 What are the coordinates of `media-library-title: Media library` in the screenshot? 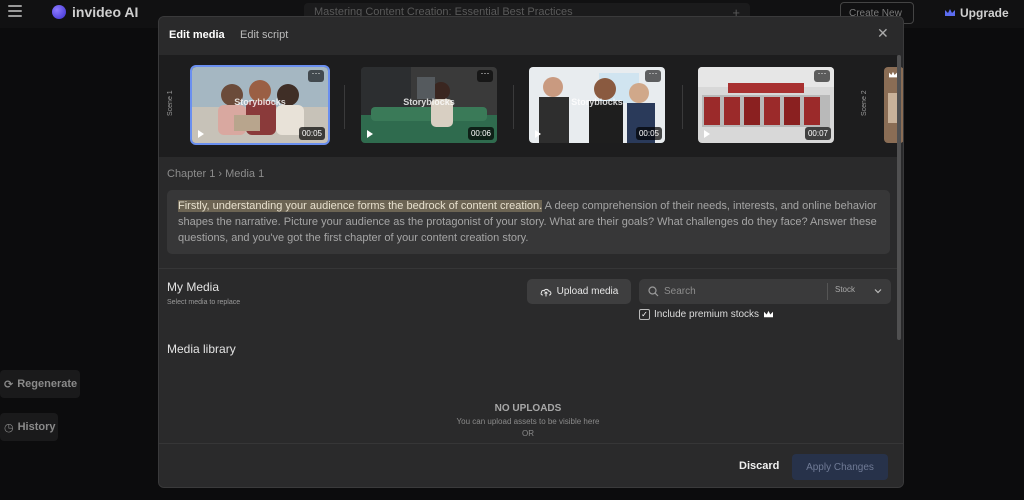 It's located at (201, 349).